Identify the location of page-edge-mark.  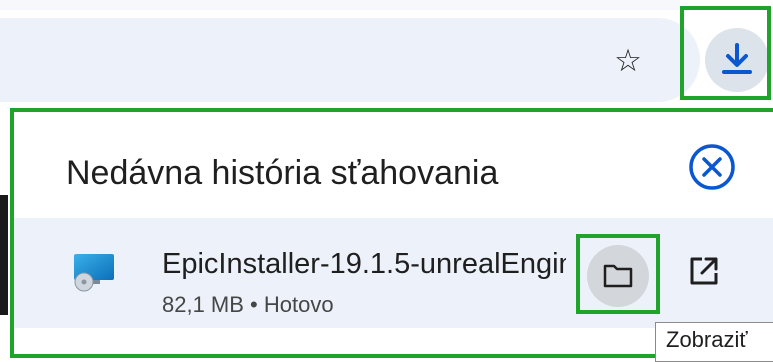
(4, 255).